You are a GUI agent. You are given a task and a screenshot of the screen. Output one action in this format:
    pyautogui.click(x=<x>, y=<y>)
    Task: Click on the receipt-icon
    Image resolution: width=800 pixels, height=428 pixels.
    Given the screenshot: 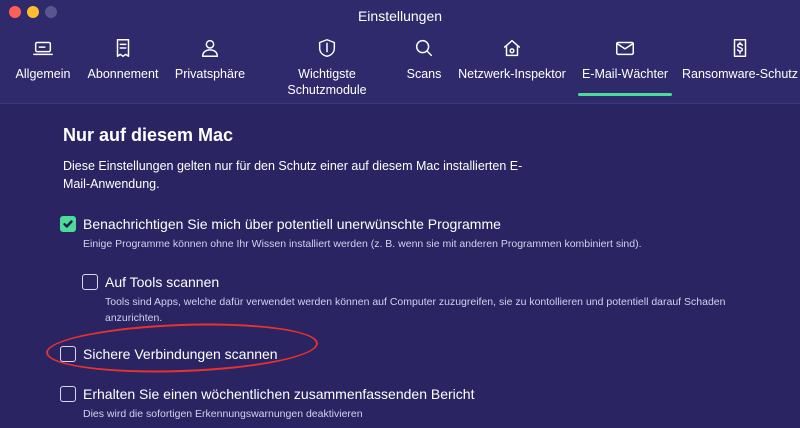 What is the action you would take?
    pyautogui.click(x=123, y=48)
    